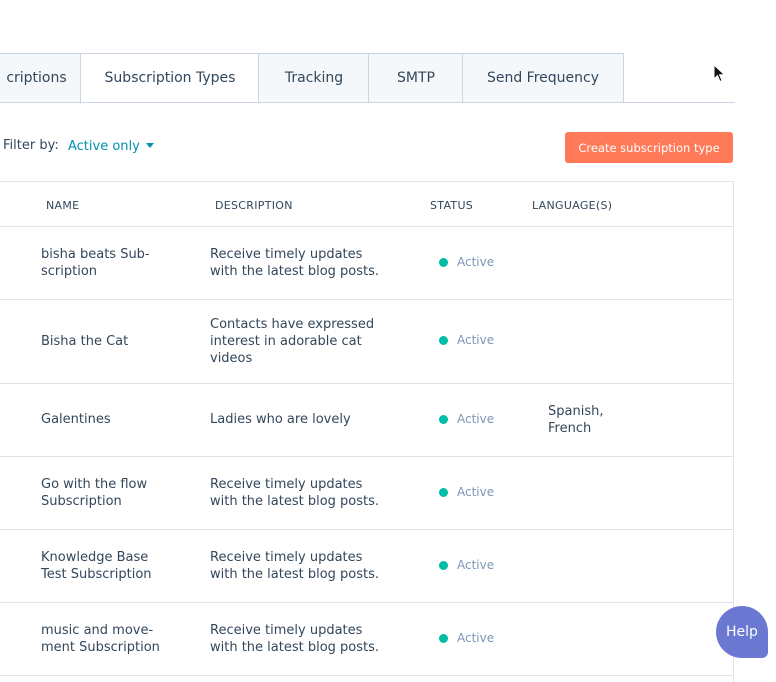 This screenshot has width=776, height=682. What do you see at coordinates (94, 493) in the screenshot?
I see `subscription-name: Go with the flow Subscription` at bounding box center [94, 493].